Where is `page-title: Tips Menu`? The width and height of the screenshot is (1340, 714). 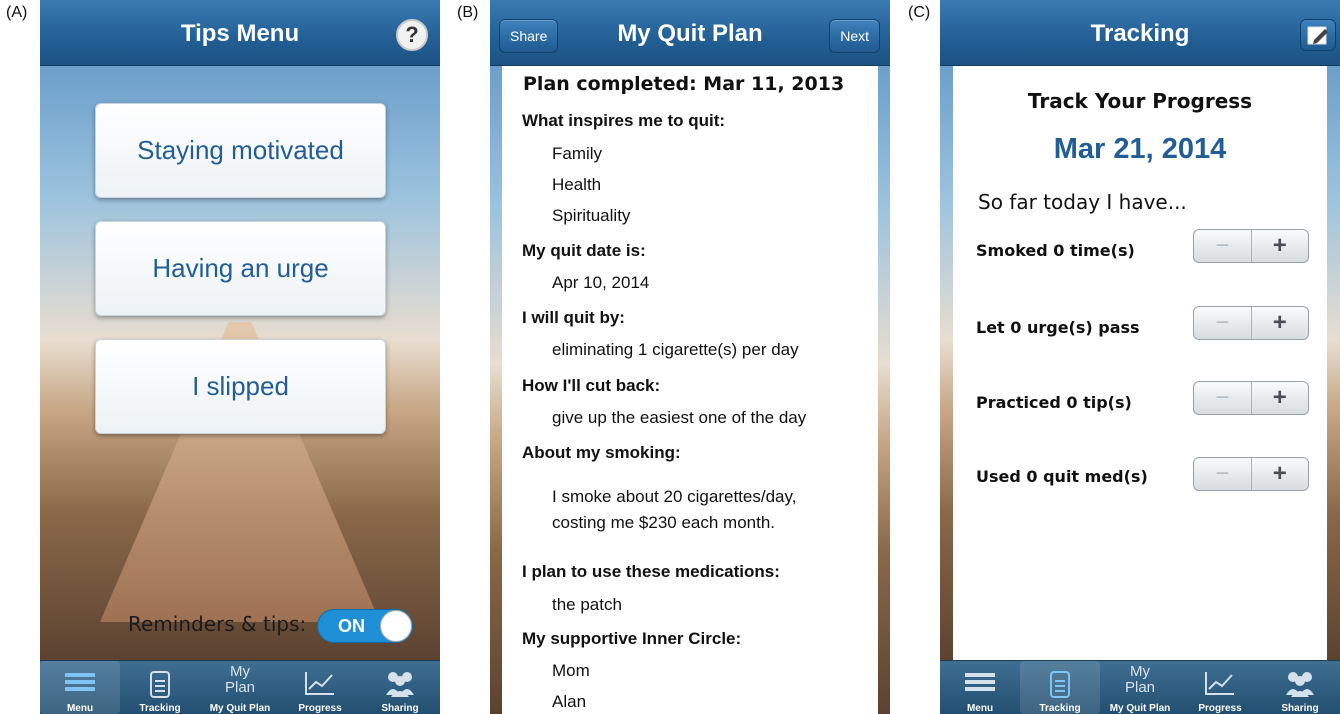
page-title: Tips Menu is located at coordinates (240, 33).